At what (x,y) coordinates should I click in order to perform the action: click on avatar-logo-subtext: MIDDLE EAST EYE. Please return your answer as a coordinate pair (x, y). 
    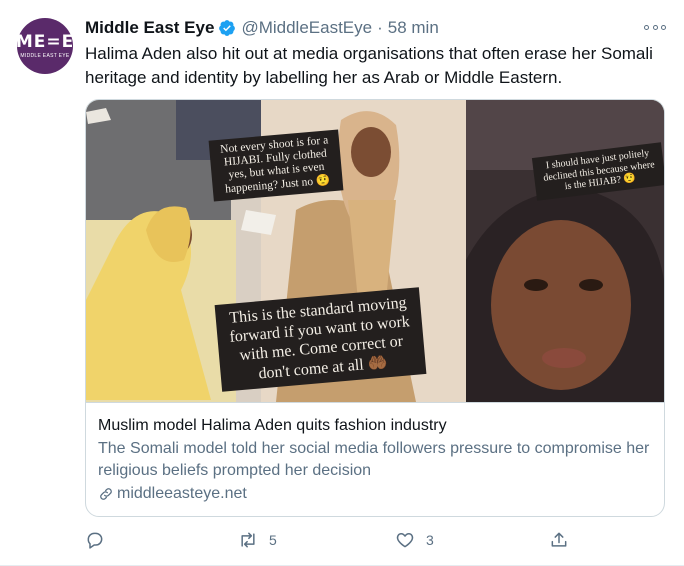
    Looking at the image, I should click on (45, 55).